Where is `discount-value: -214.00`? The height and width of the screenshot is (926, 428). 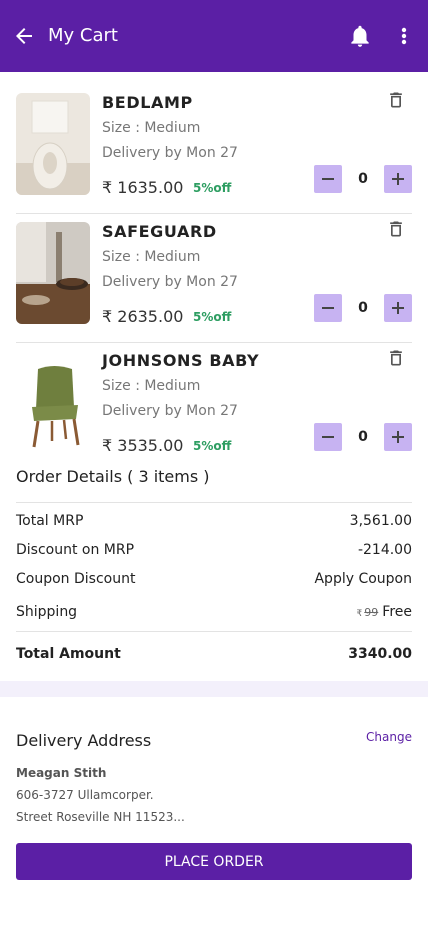
discount-value: -214.00 is located at coordinates (384, 550).